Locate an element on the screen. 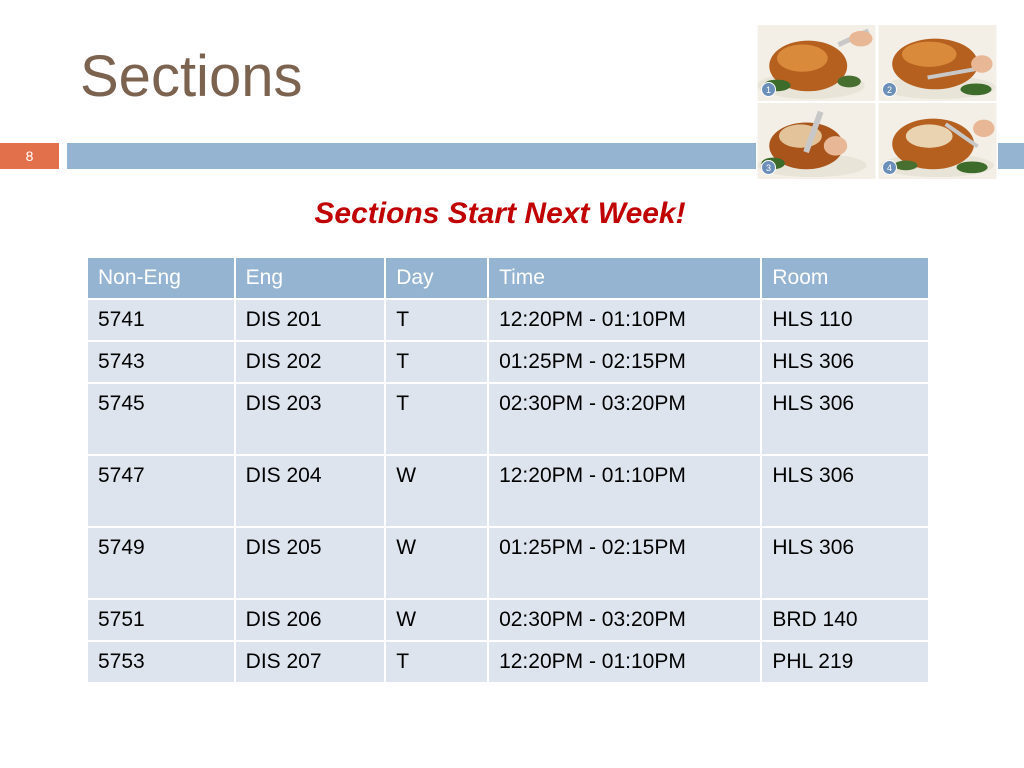 This screenshot has width=1024, height=768. cell-eng: DIS 204 is located at coordinates (310, 491).